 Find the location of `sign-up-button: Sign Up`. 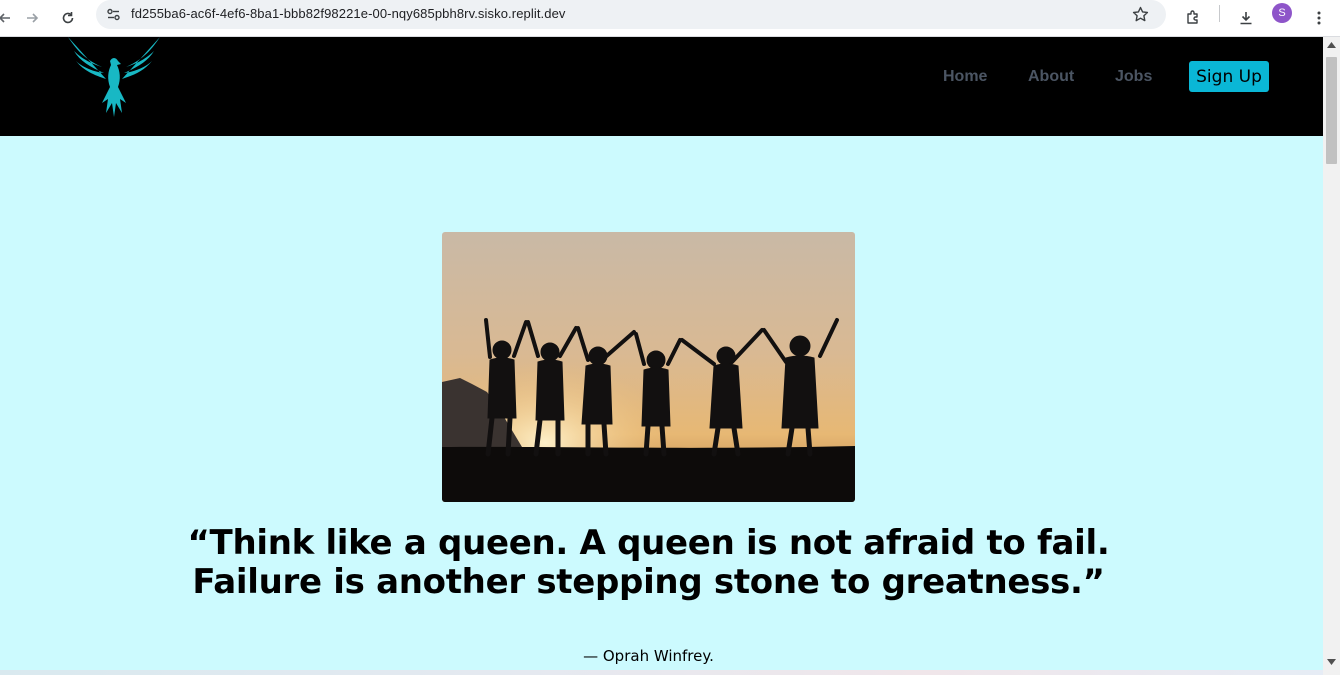

sign-up-button: Sign Up is located at coordinates (1229, 76).